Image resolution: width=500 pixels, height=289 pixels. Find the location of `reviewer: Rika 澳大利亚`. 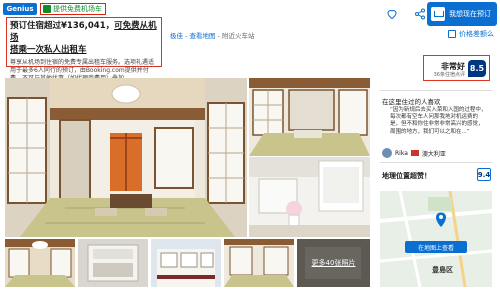

reviewer: Rika 澳大利亚 is located at coordinates (414, 153).